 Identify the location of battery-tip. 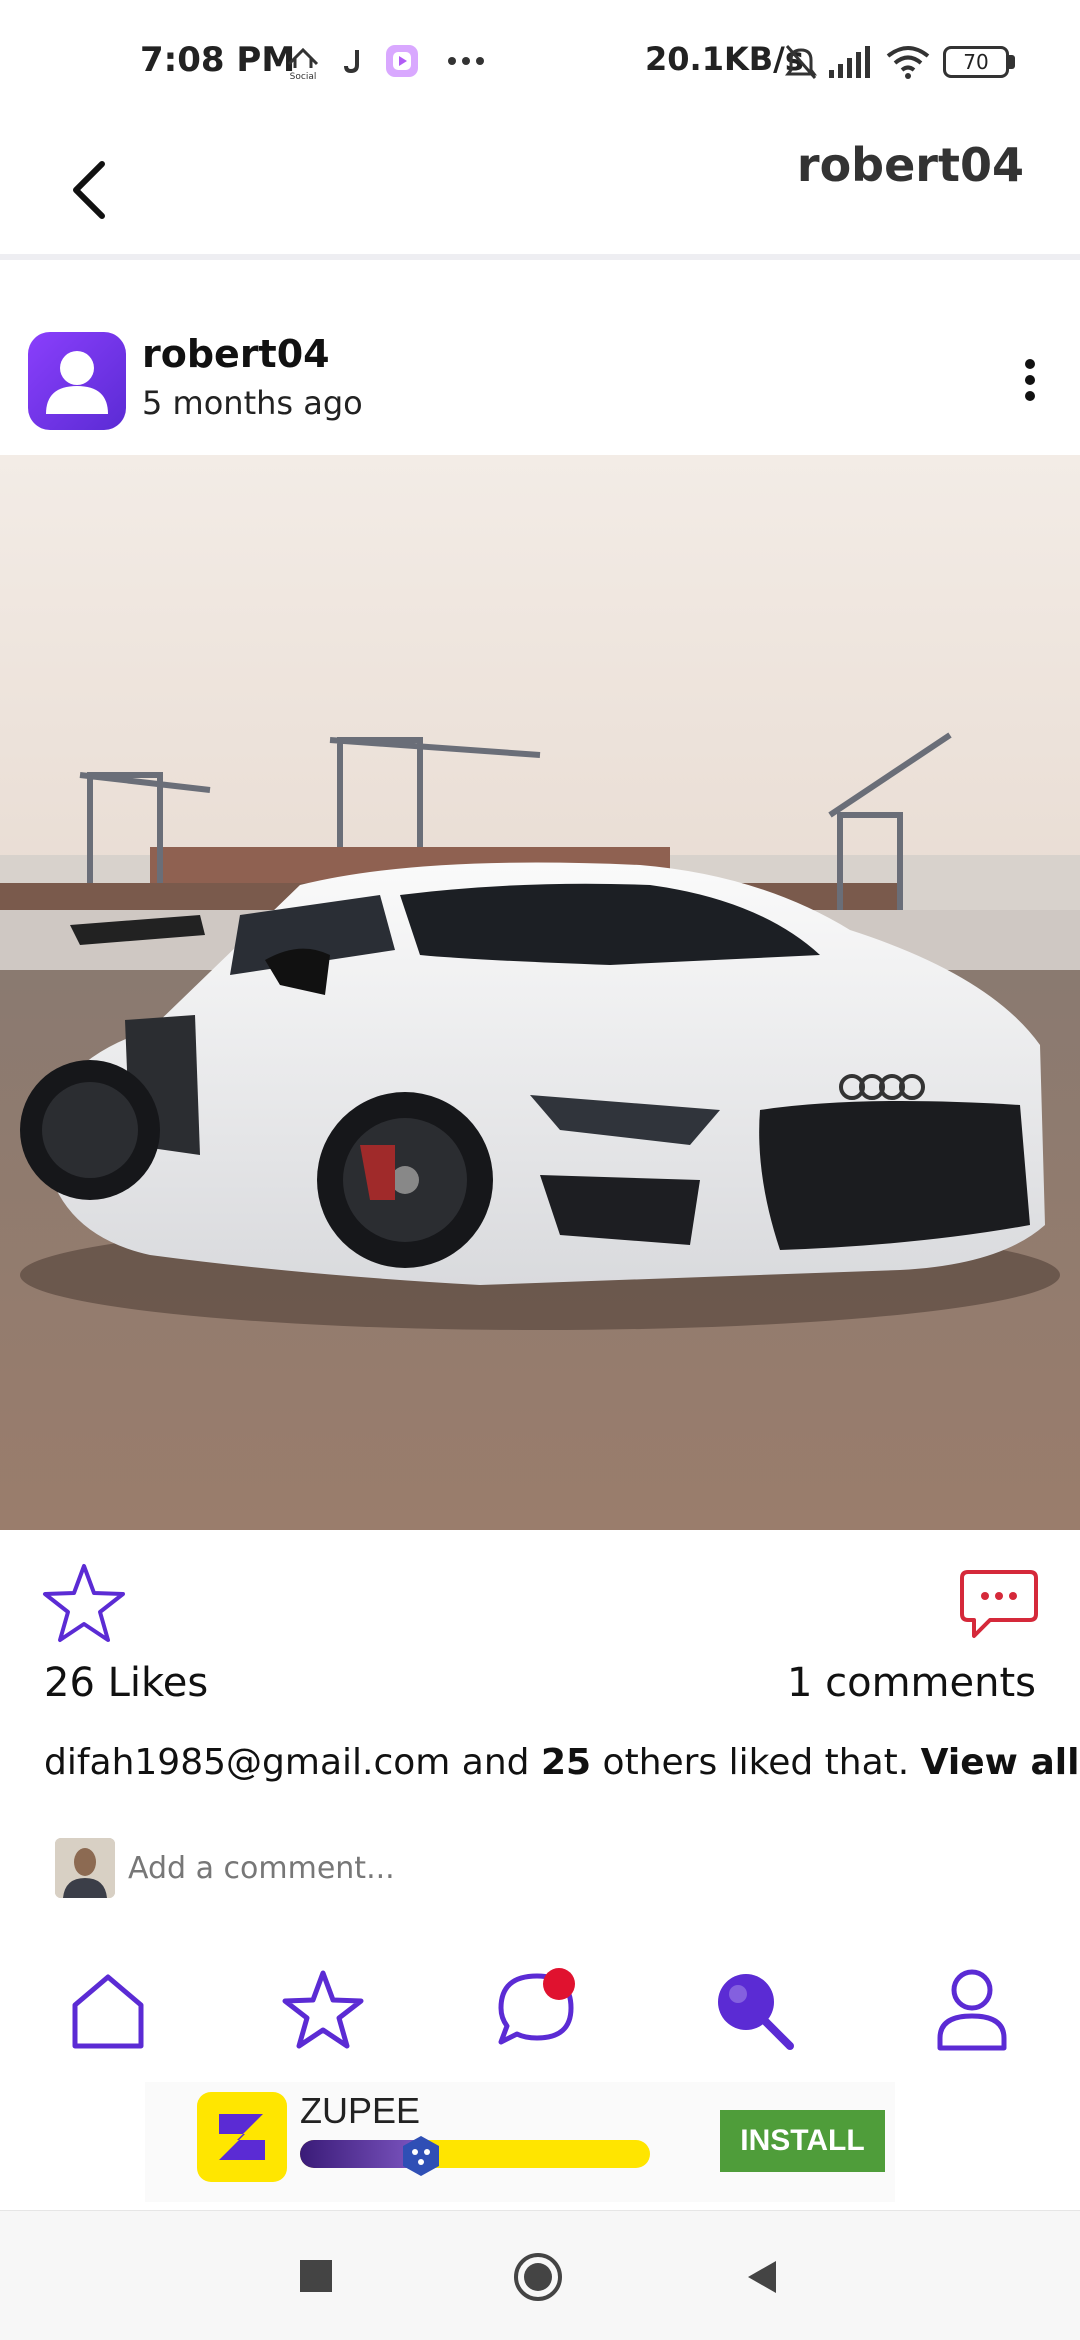
(1012, 62).